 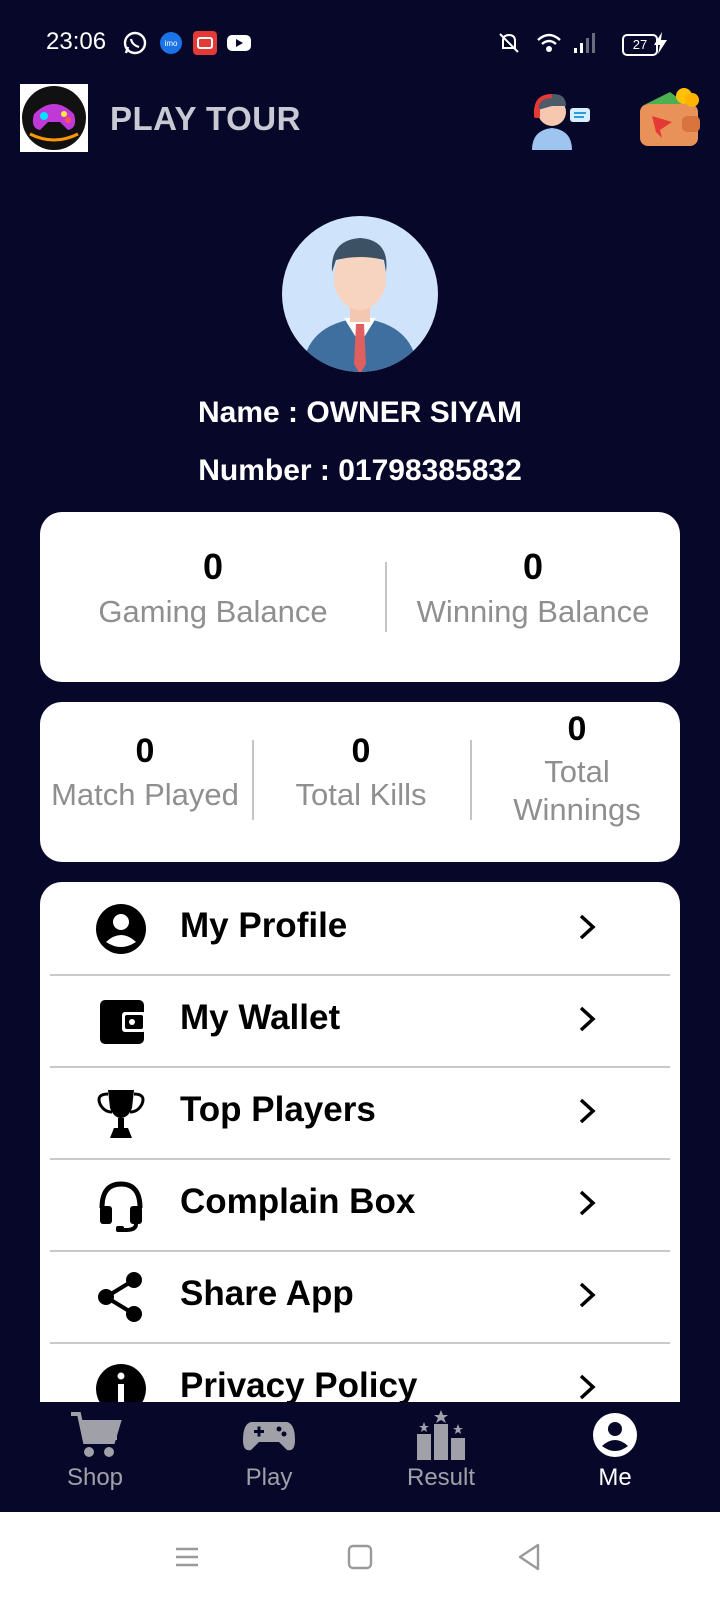 I want to click on nav-result: Result, so click(x=441, y=1460).